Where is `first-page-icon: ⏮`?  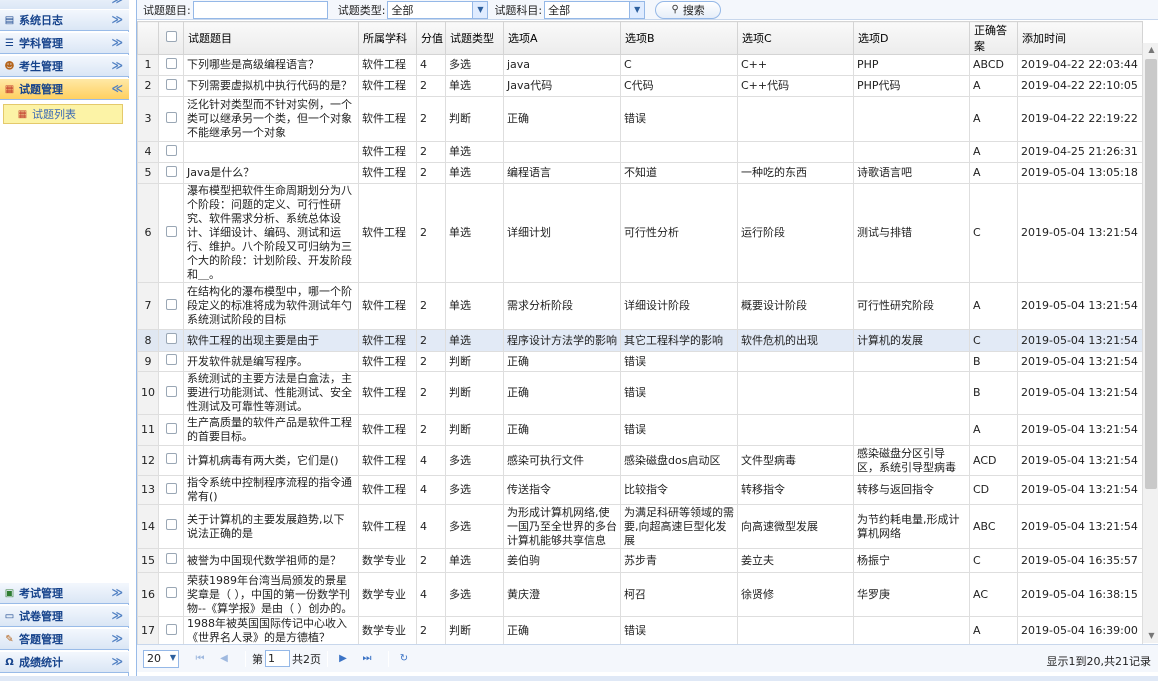
first-page-icon: ⏮ is located at coordinates (200, 659).